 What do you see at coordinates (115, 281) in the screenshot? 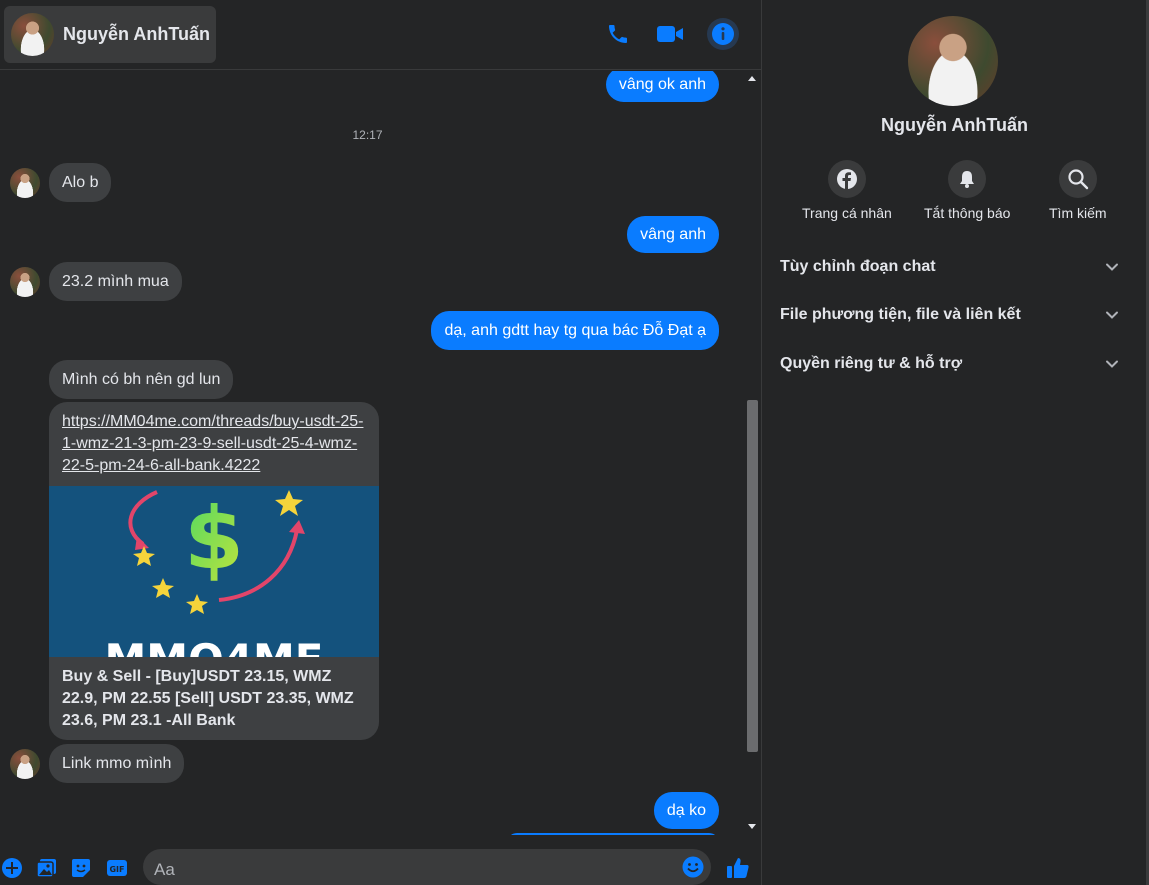
I see `message-incoming: 23.2 mình mua` at bounding box center [115, 281].